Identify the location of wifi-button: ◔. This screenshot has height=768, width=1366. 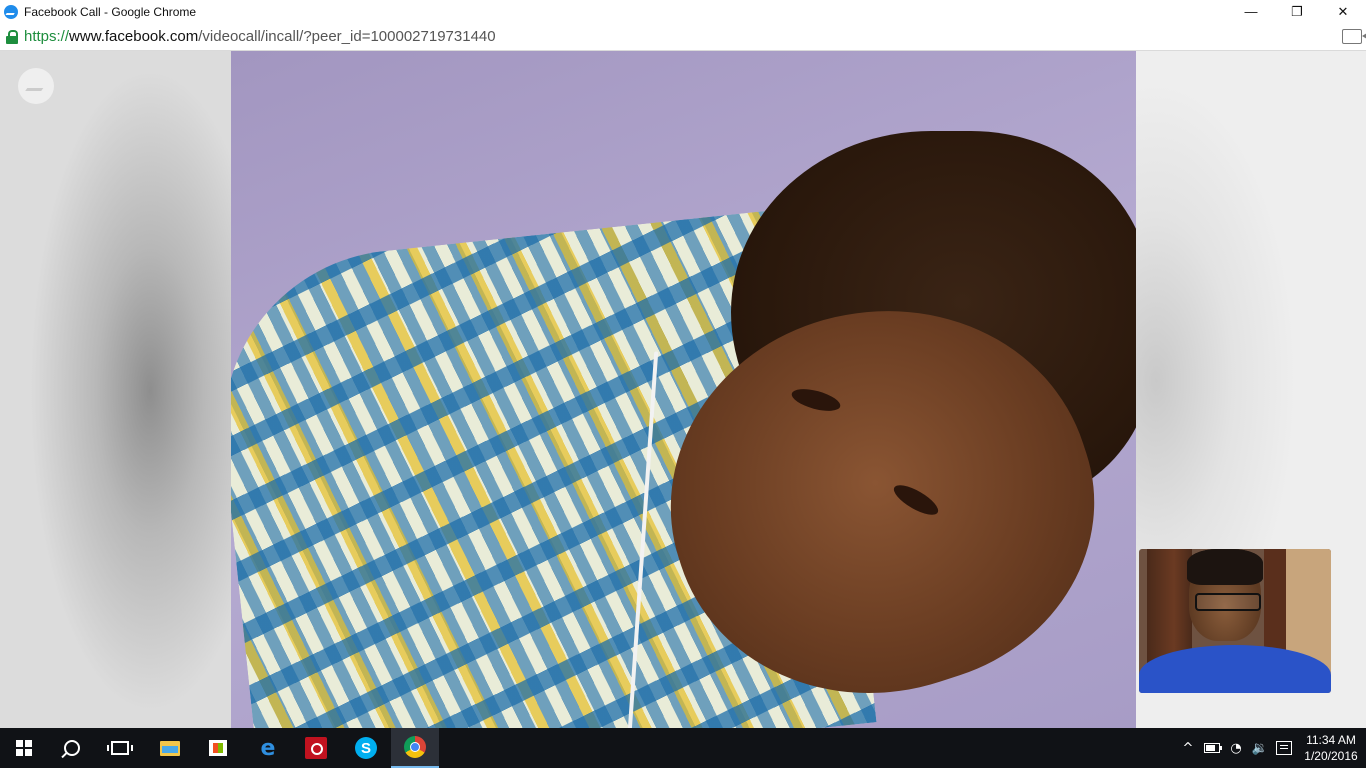
(1236, 748).